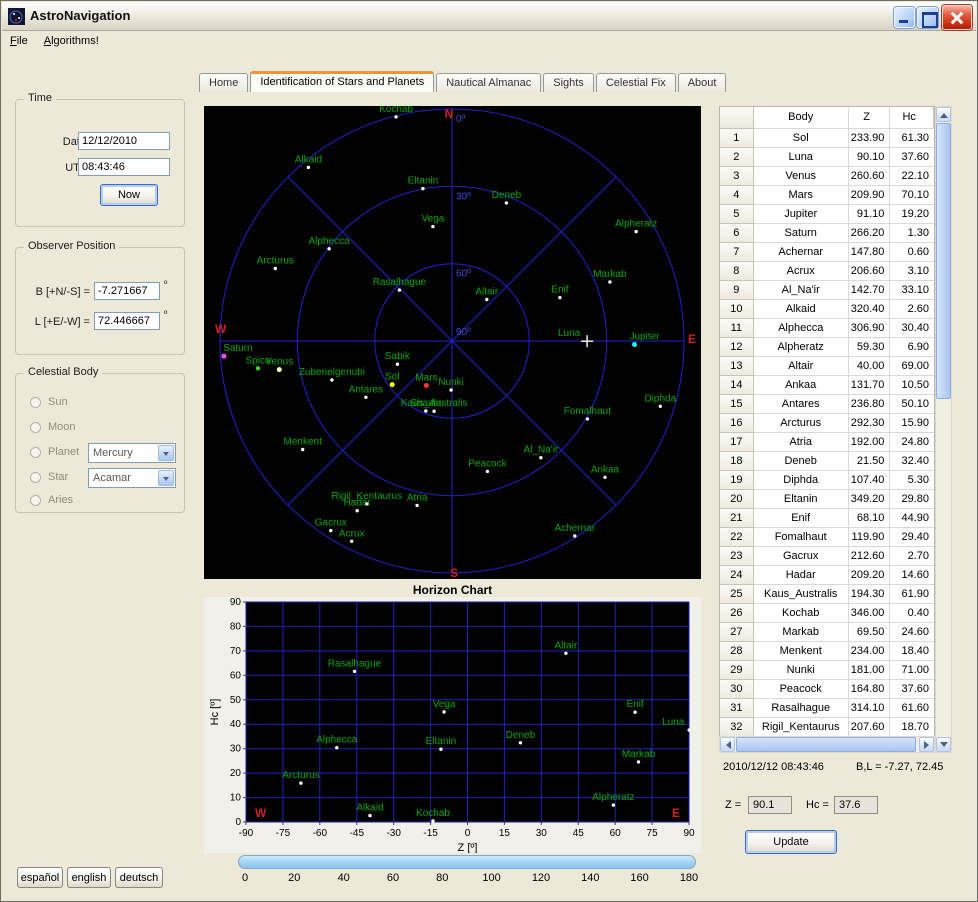 This screenshot has height=902, width=978. I want to click on z-cell: 234.00, so click(869, 651).